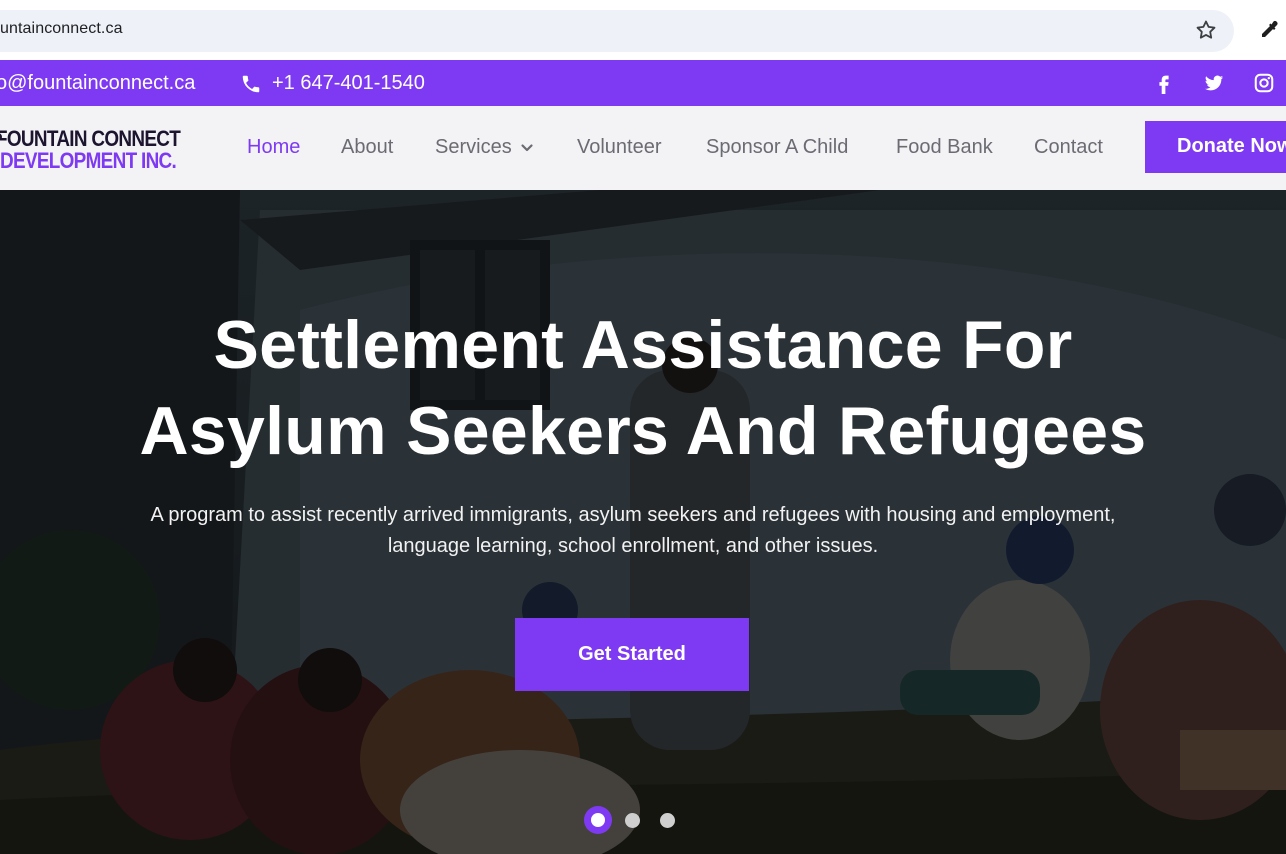  What do you see at coordinates (61, 29) in the screenshot?
I see `url-text: untainconnect.ca` at bounding box center [61, 29].